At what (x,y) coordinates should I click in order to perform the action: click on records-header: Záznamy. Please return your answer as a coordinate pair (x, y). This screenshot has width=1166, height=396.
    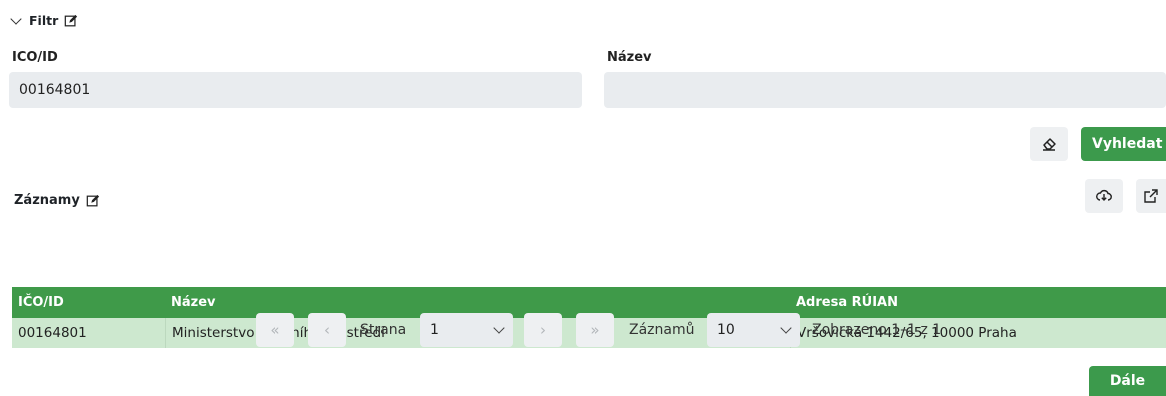
    Looking at the image, I should click on (57, 200).